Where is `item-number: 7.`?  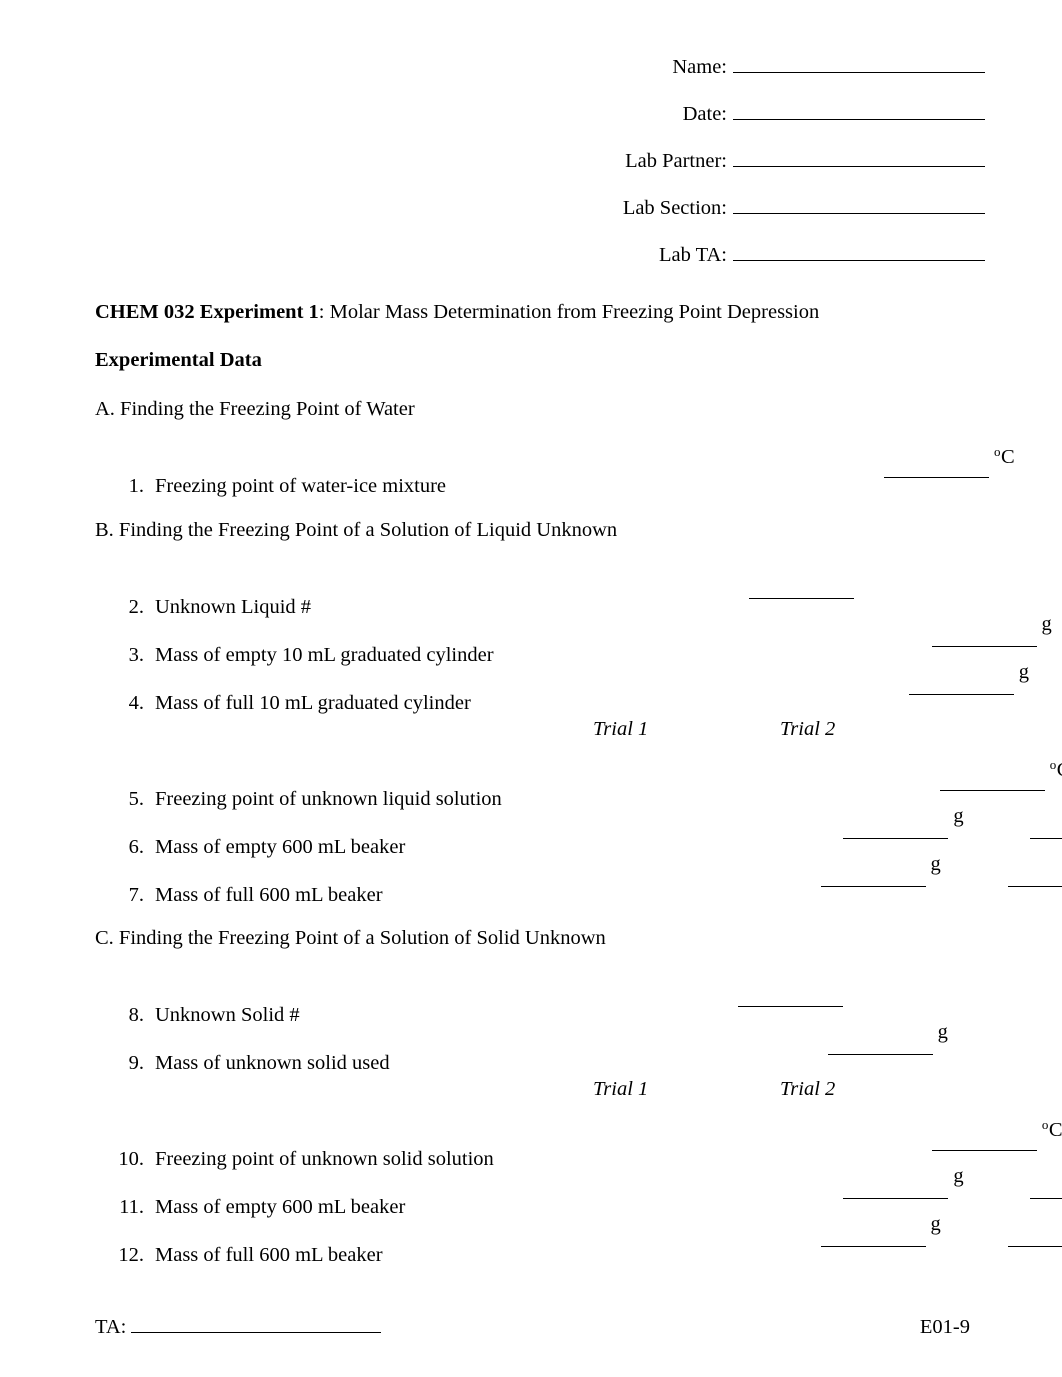
item-number: 7. is located at coordinates (136, 895).